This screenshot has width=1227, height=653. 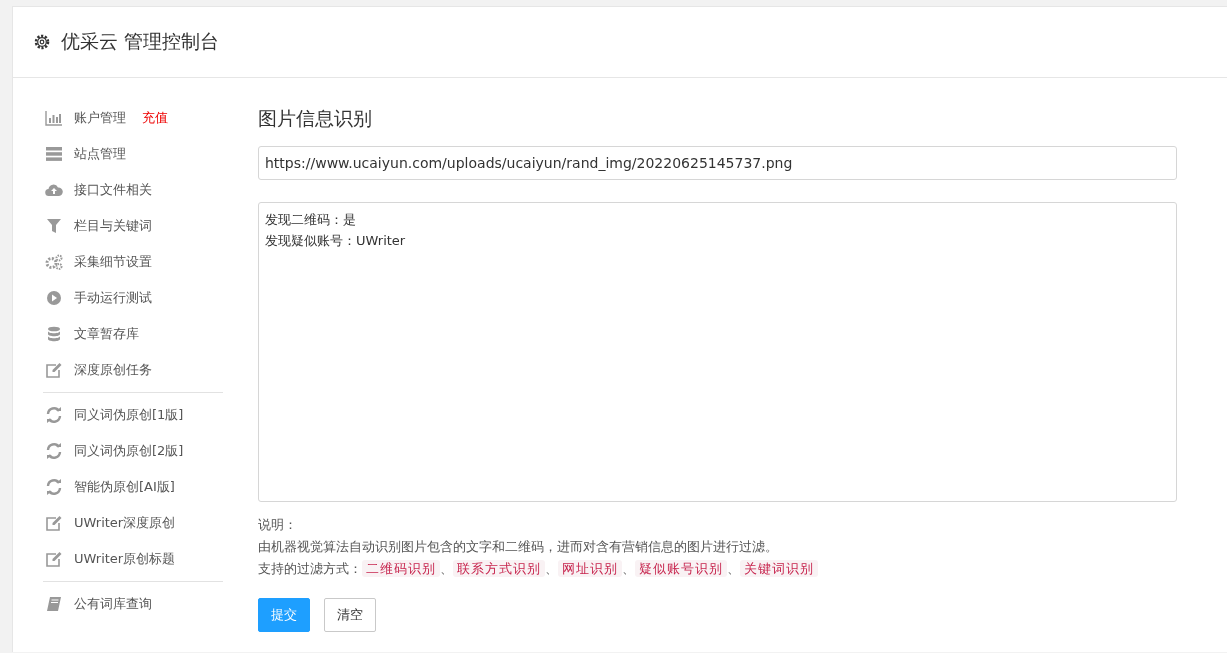 I want to click on filter-icon, so click(x=54, y=226).